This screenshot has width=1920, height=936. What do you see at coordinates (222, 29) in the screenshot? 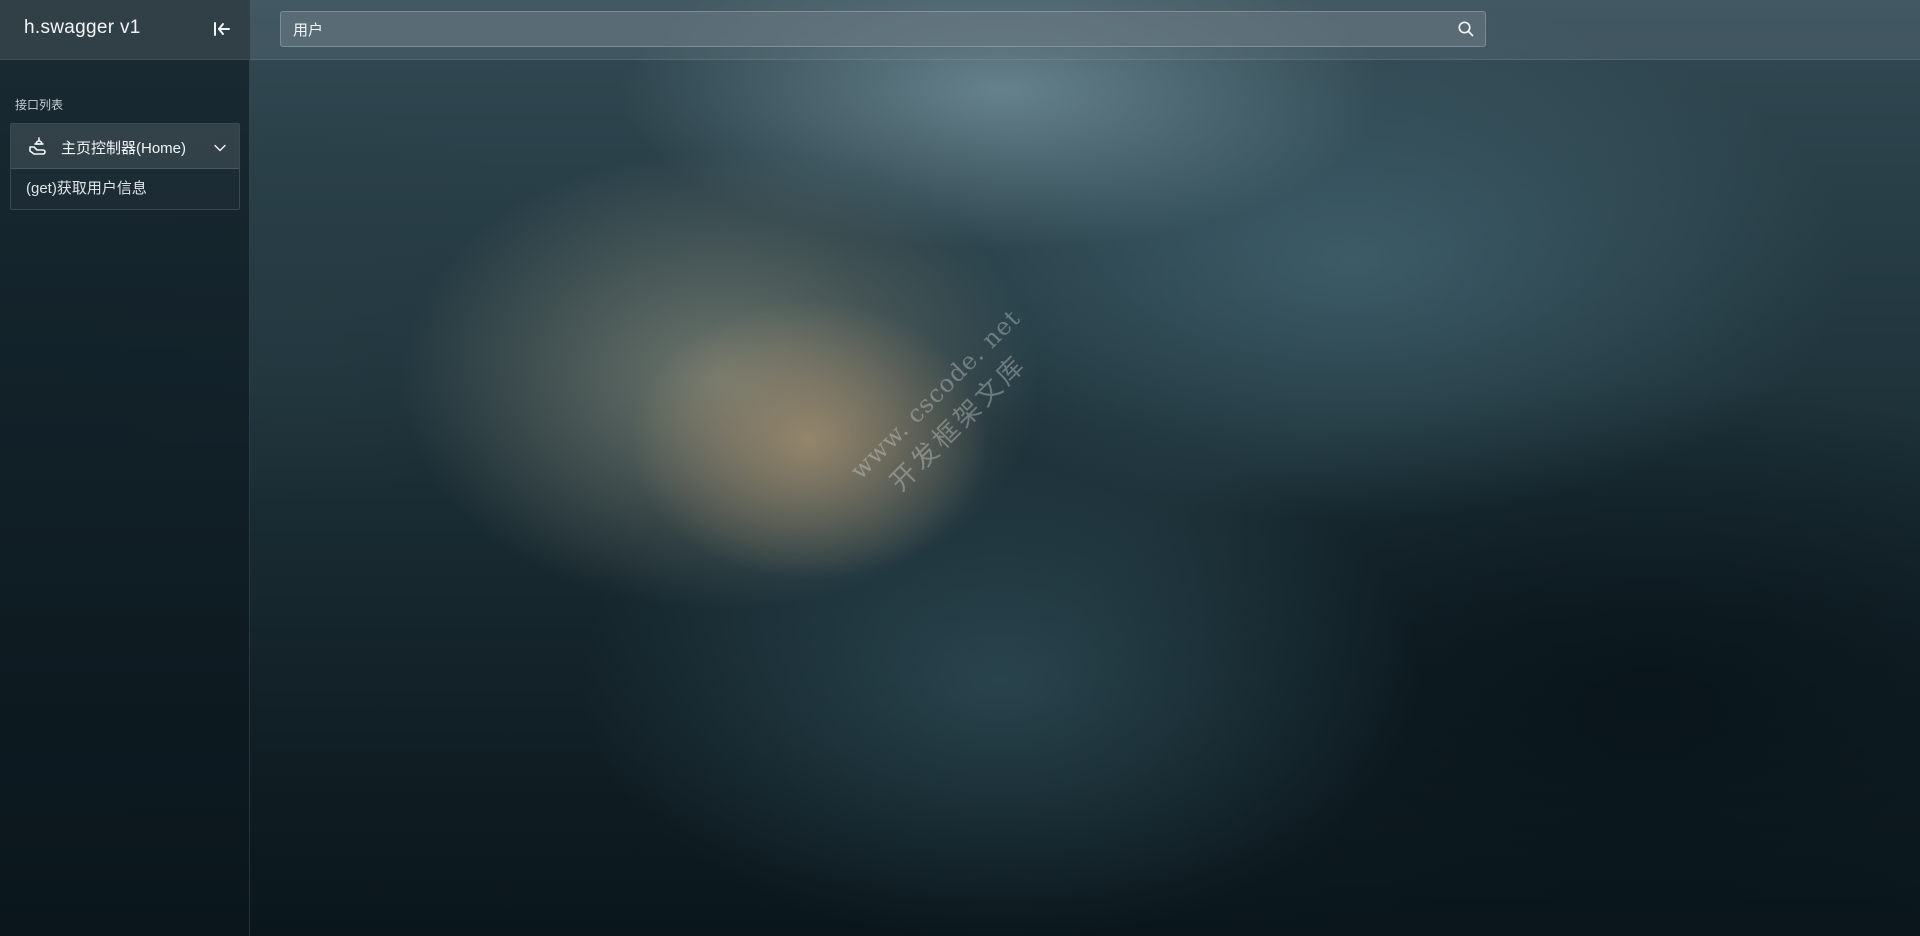
I see `collapse-sidebar-icon` at bounding box center [222, 29].